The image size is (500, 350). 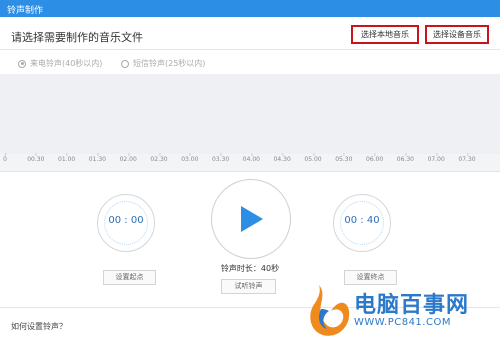 I want to click on start-time-dial: 00, so click(x=126, y=223).